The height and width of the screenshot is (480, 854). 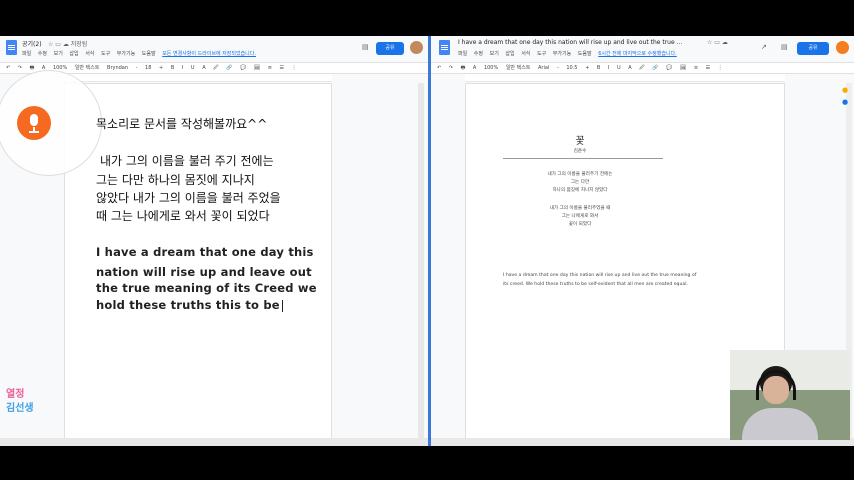 I want to click on font-select: Bryndan, so click(x=117, y=68).